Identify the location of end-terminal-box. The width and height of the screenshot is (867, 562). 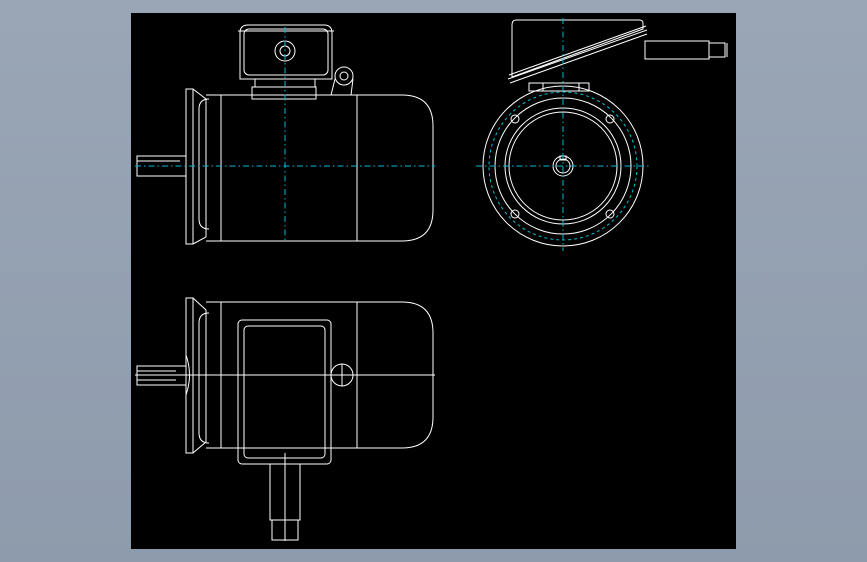
(577, 55).